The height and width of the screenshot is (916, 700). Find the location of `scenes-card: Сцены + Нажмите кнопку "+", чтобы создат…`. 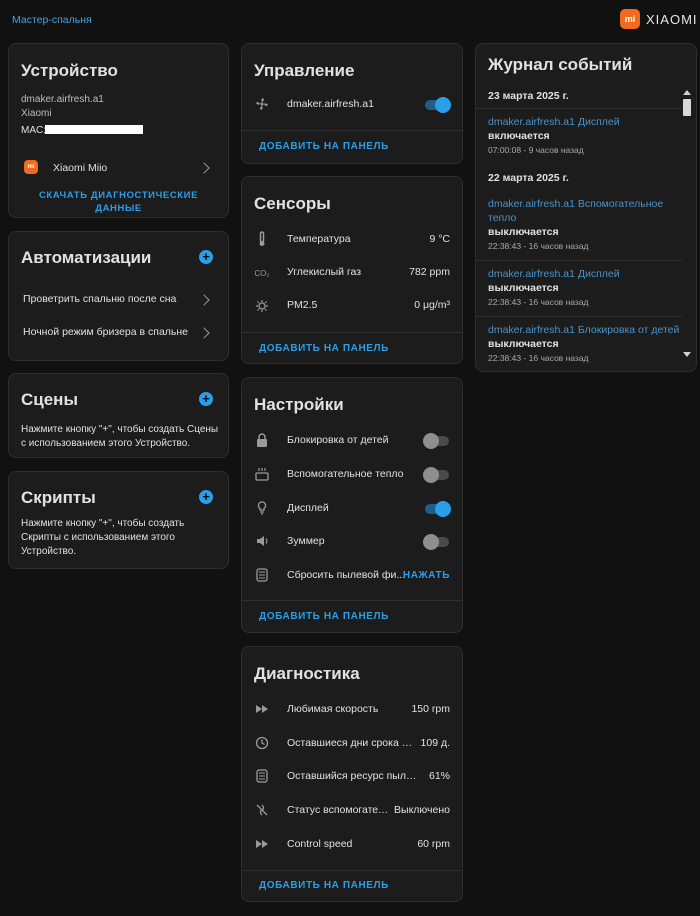

scenes-card: Сцены + Нажмите кнопку "+", чтобы создат… is located at coordinates (118, 415).